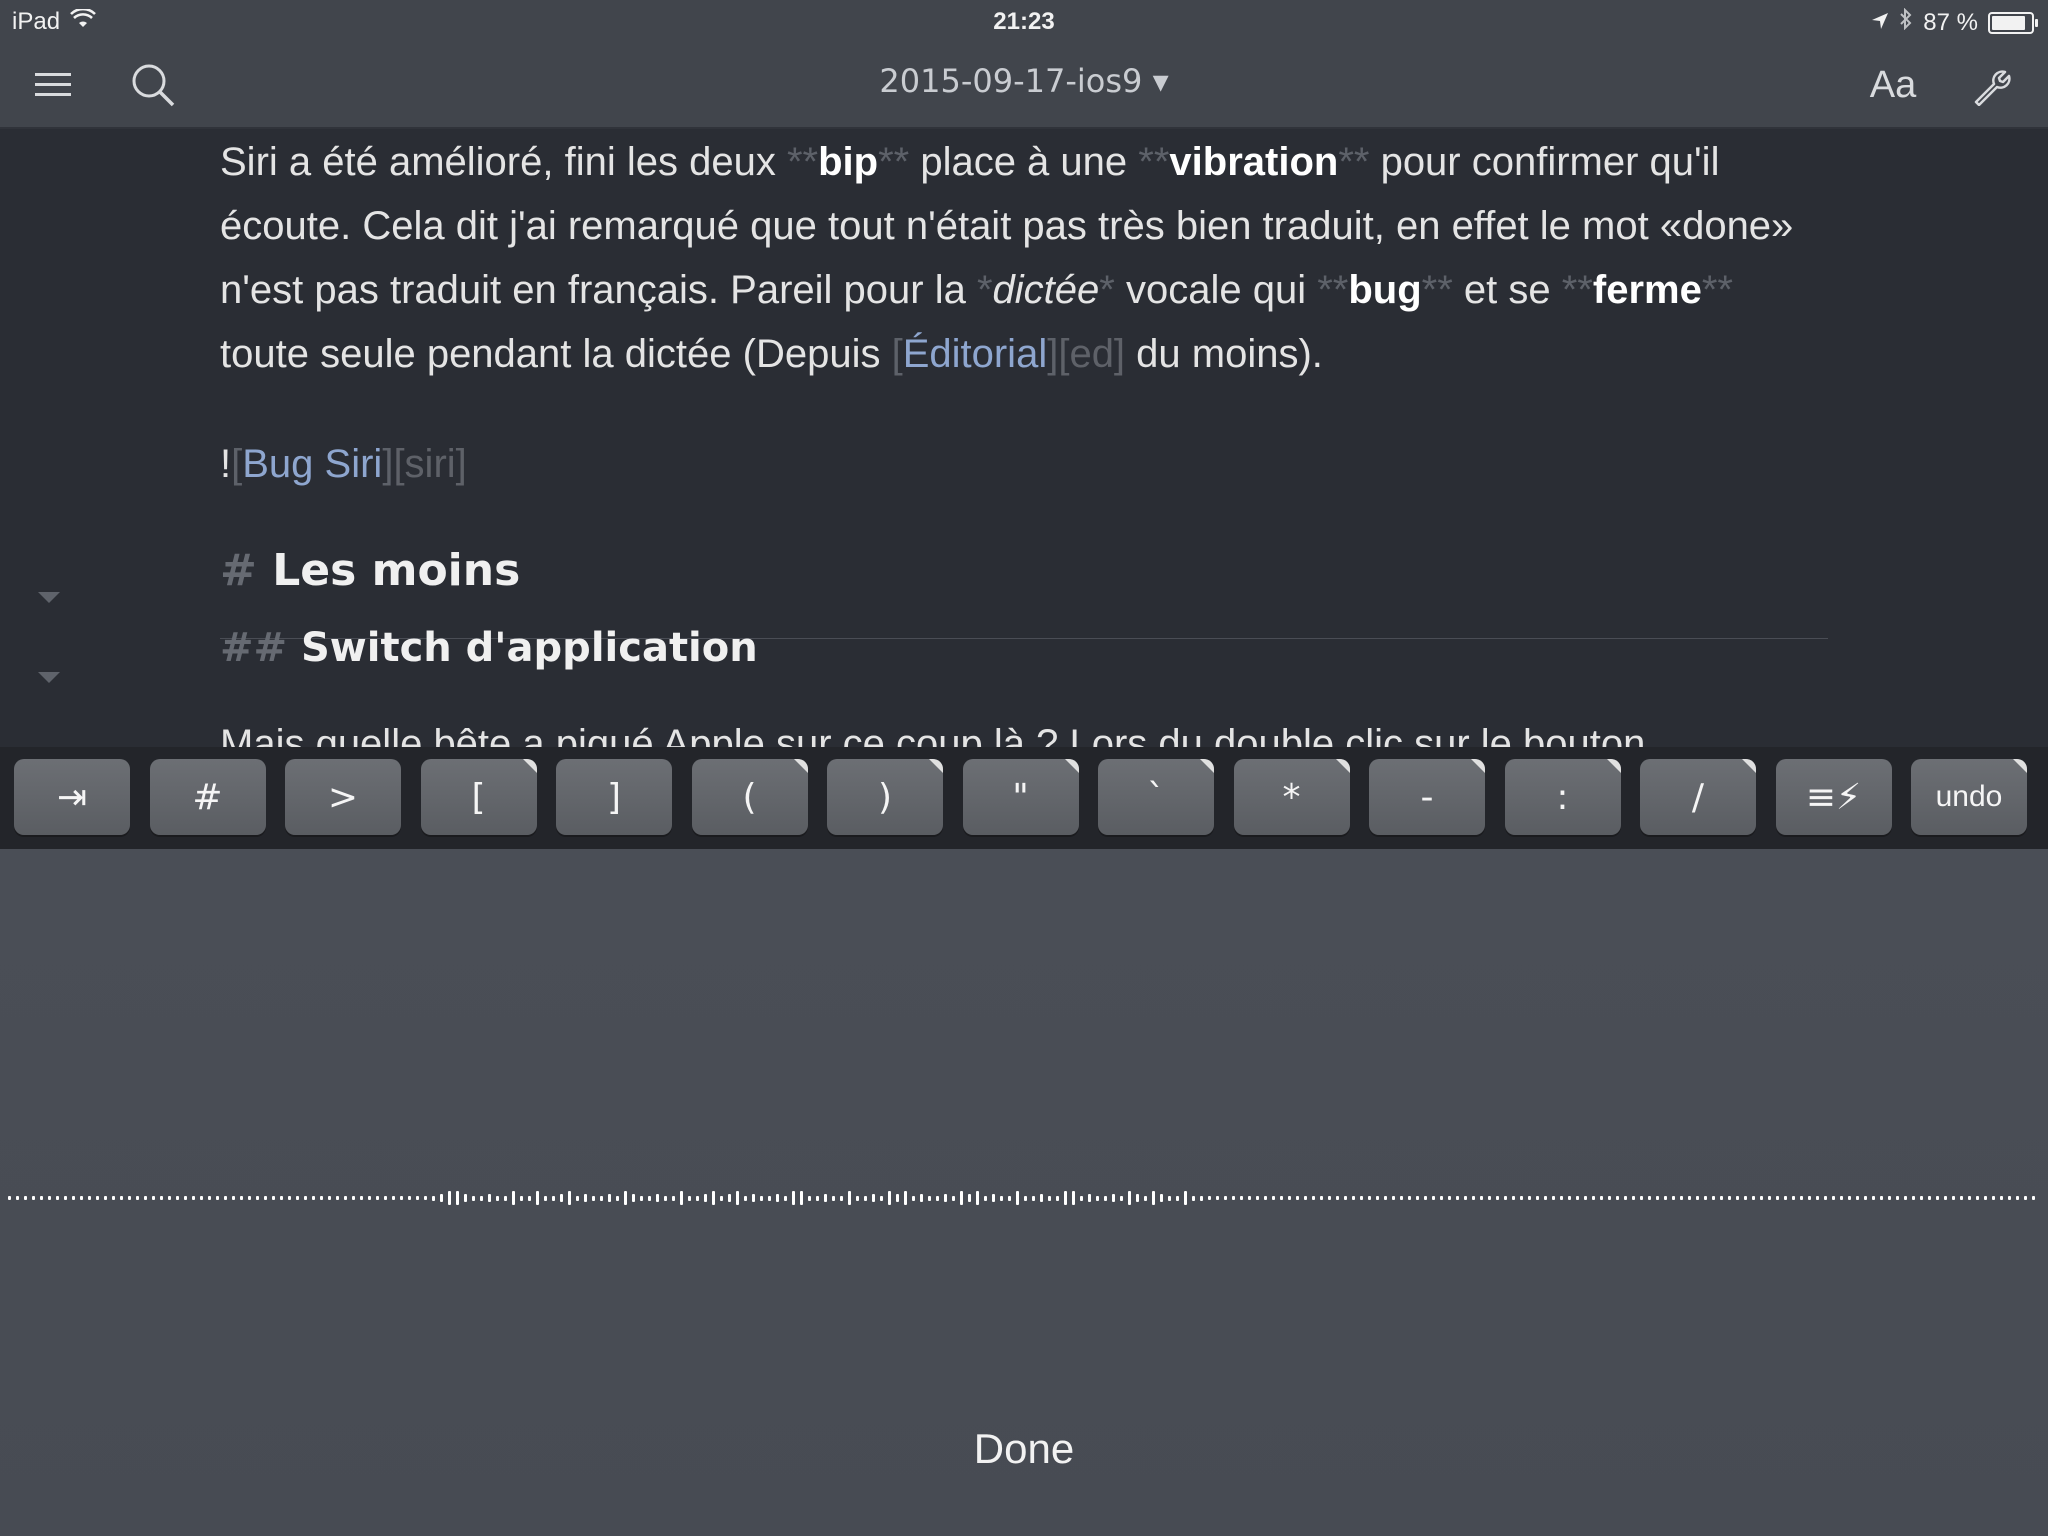 This screenshot has width=2048, height=1536. Describe the element at coordinates (1025, 464) in the screenshot. I see `image-reference: ![Bug Siri][siri]` at that location.